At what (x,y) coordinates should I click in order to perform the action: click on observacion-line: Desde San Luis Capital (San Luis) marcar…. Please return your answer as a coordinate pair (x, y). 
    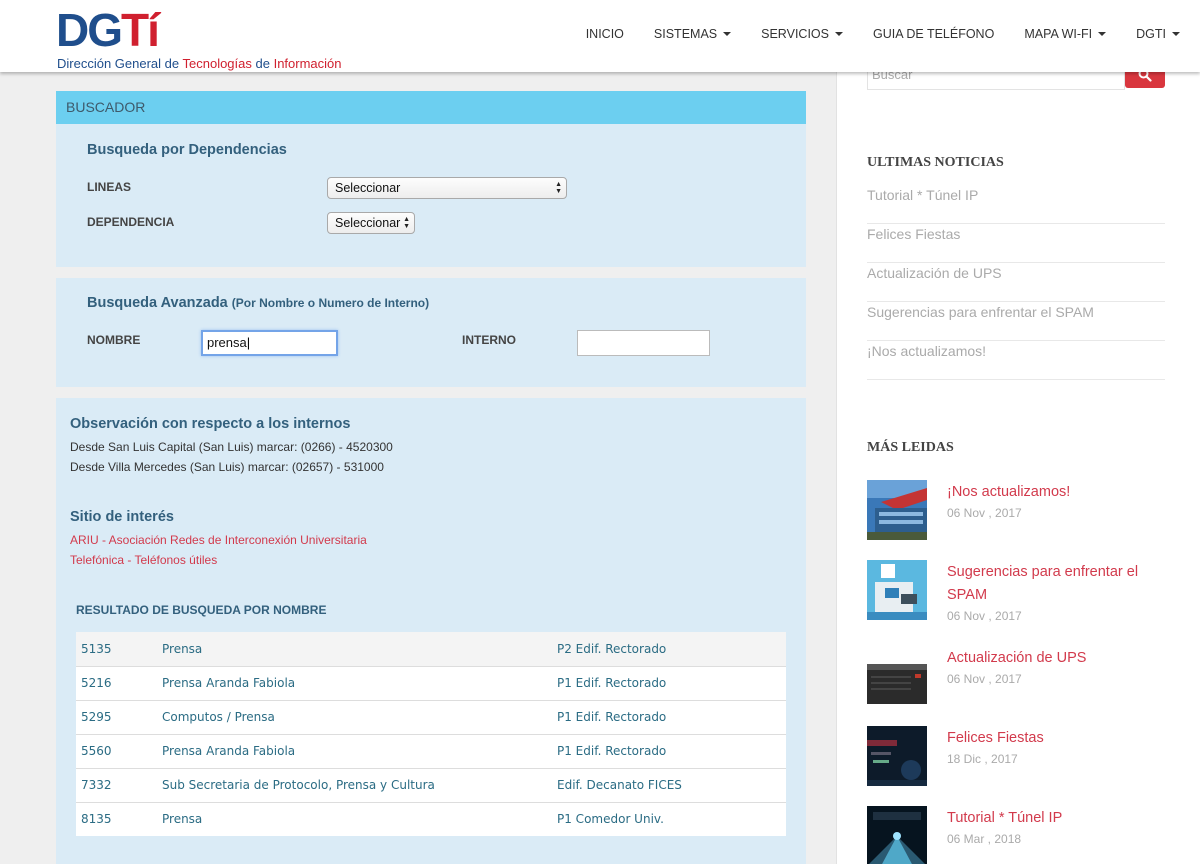
    Looking at the image, I should click on (231, 447).